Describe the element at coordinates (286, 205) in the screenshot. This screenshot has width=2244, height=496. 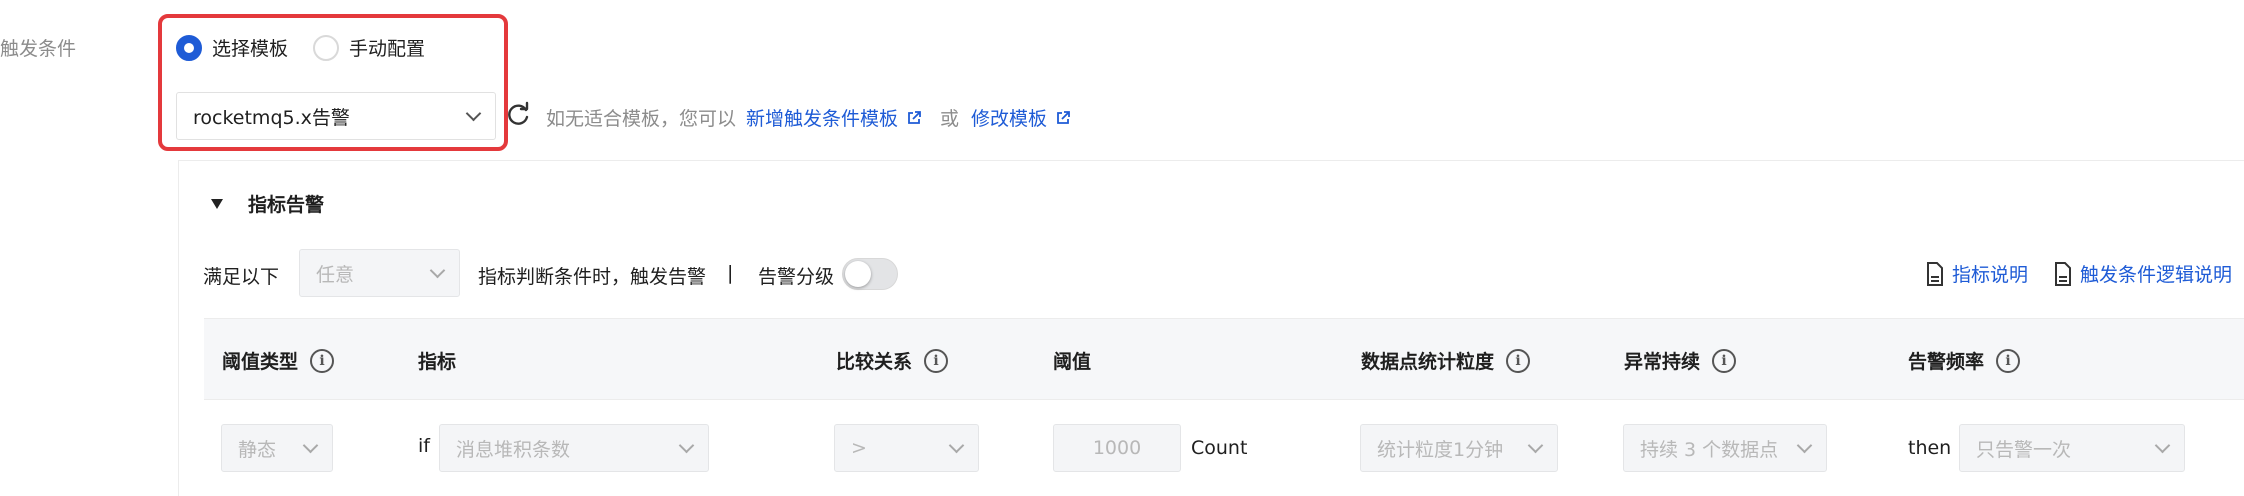
I see `section-title: 指标告警` at that location.